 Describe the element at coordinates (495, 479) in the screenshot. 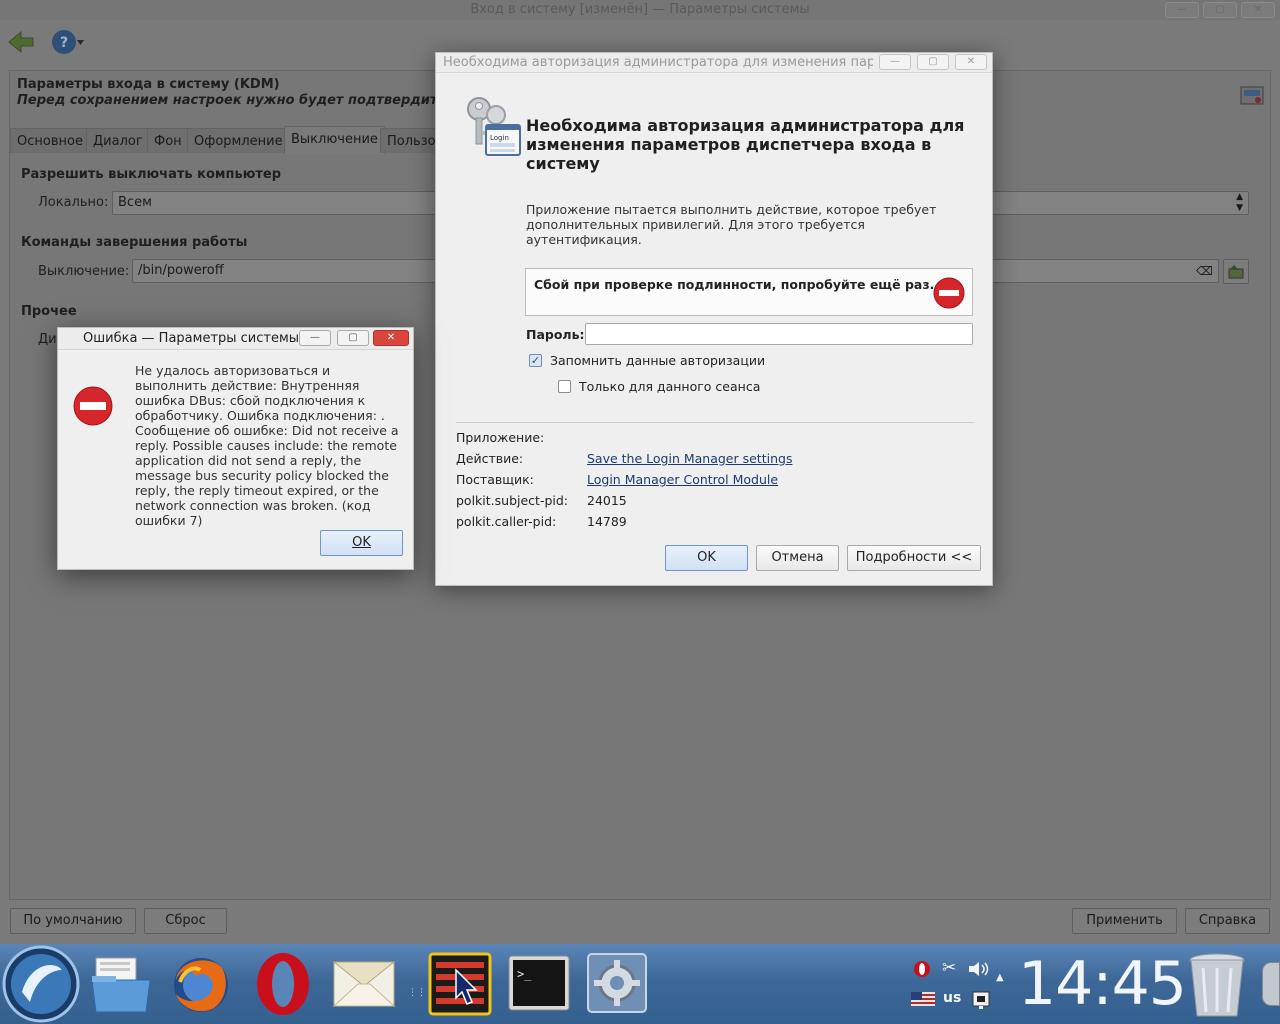

I see `details-vendor-label: Поставщик:` at that location.